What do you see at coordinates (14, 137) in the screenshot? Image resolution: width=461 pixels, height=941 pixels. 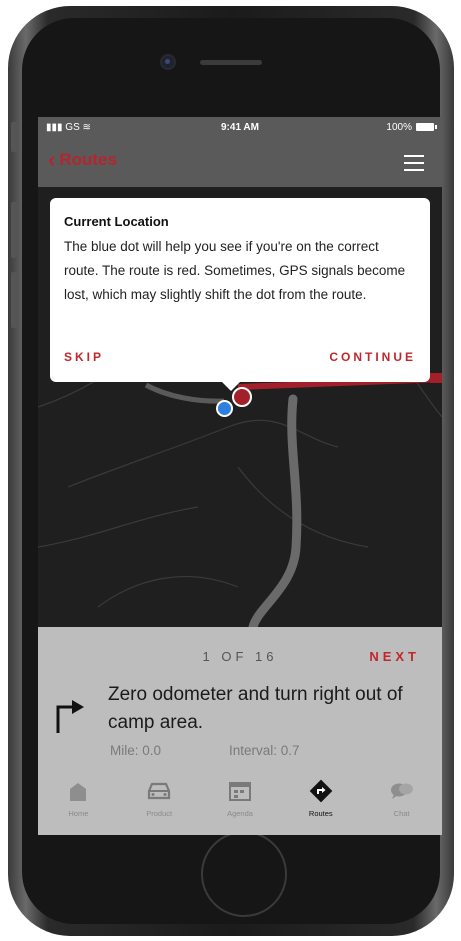 I see `mute-switch` at bounding box center [14, 137].